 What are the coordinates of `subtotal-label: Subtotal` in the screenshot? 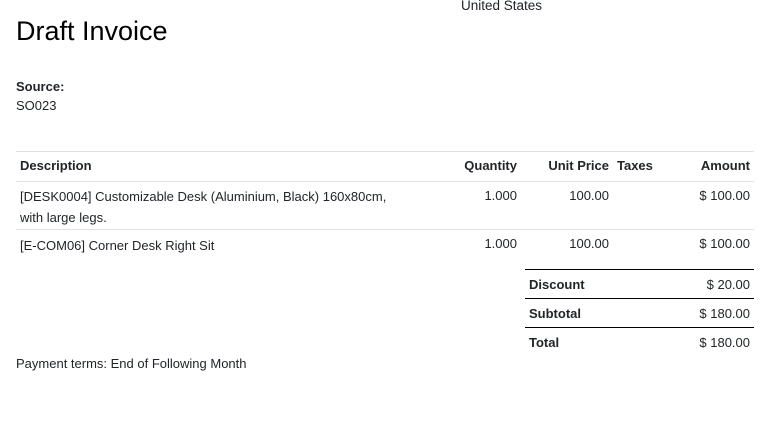 It's located at (555, 313).